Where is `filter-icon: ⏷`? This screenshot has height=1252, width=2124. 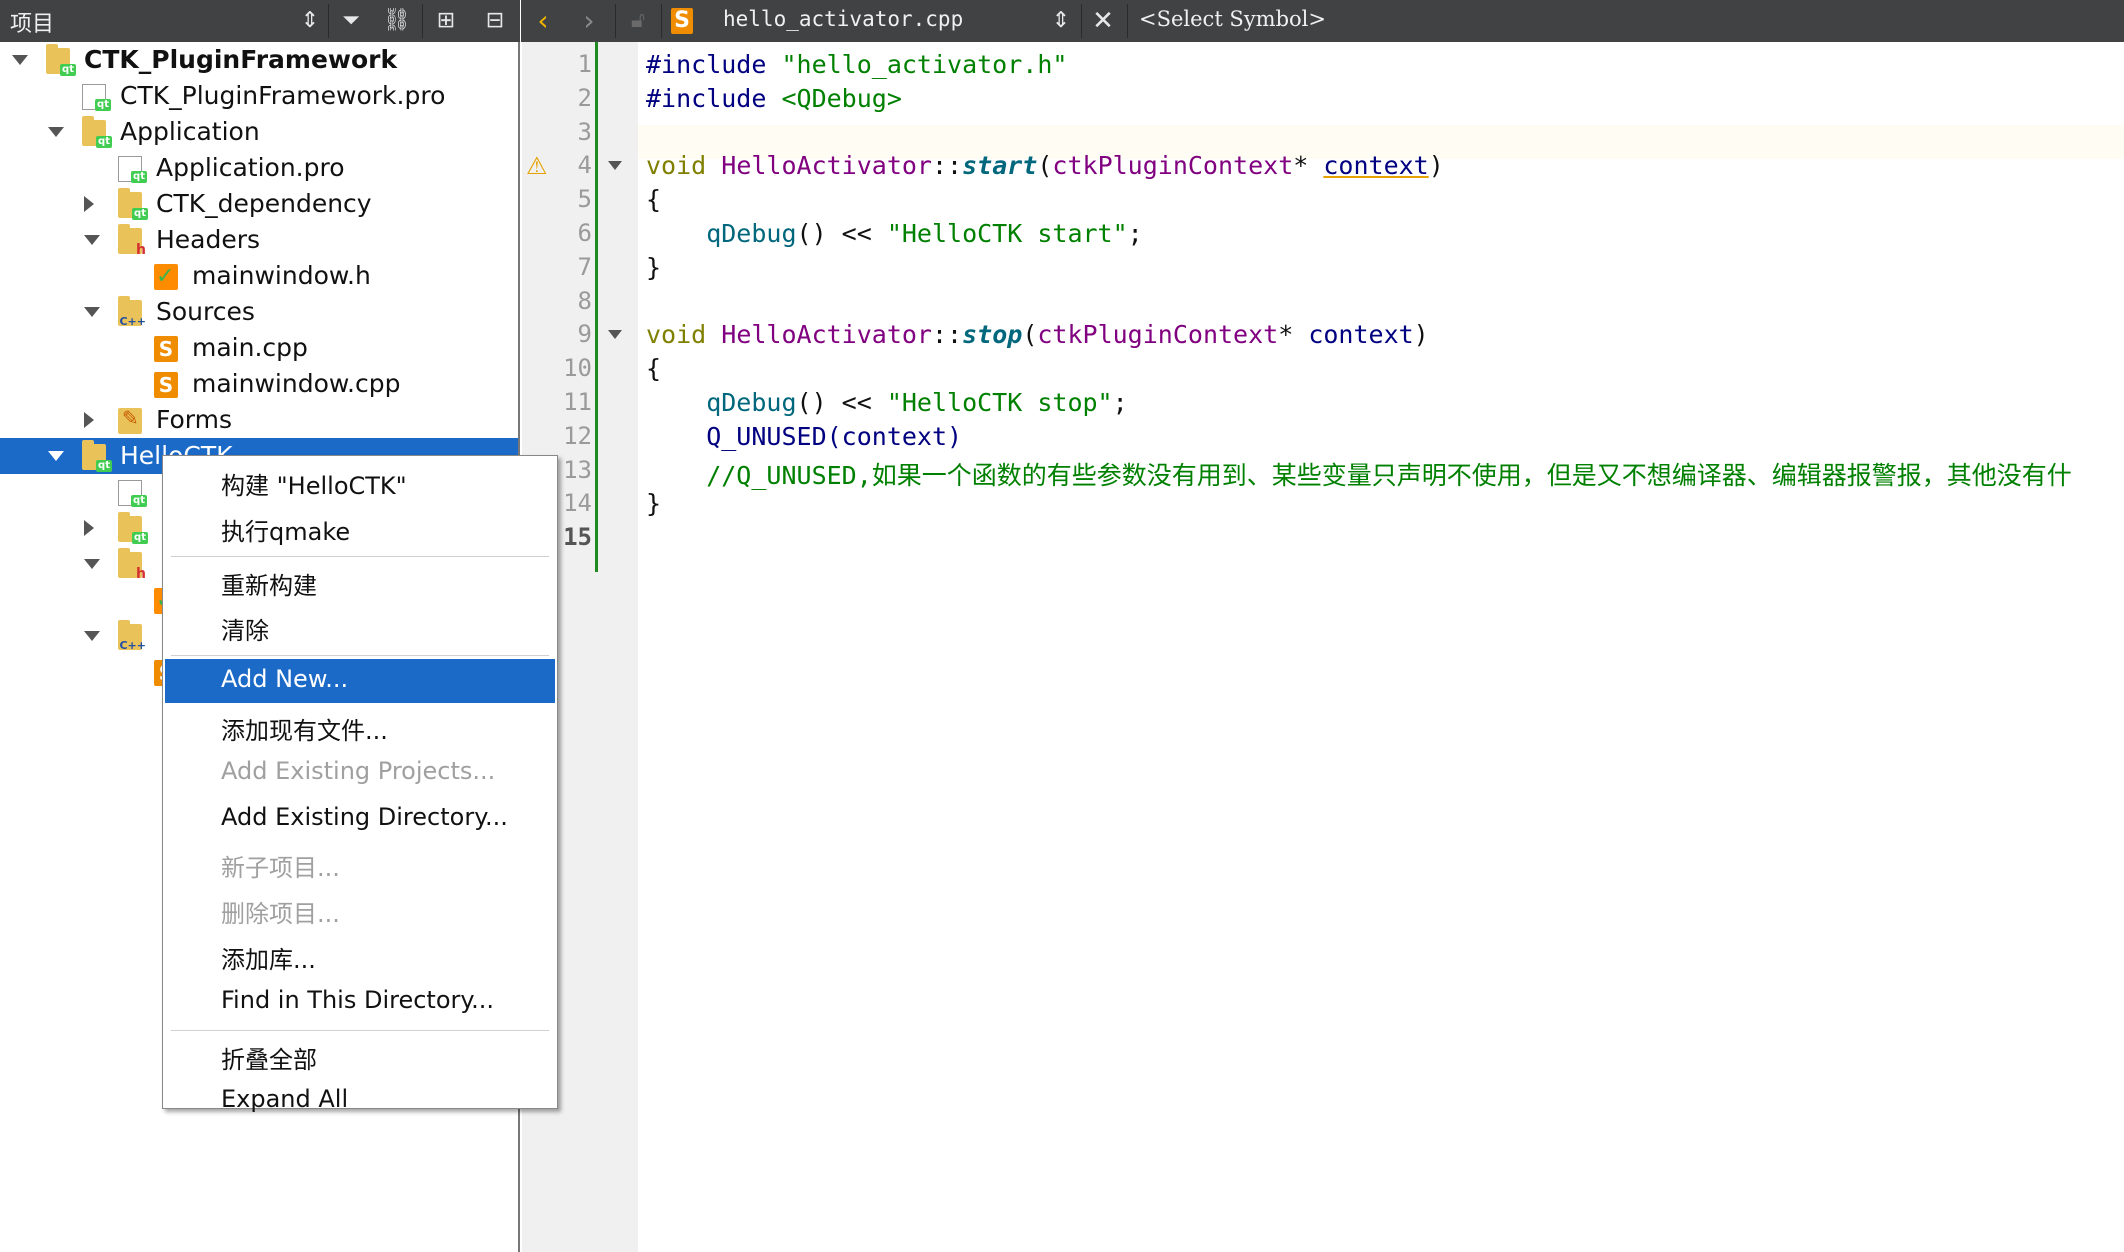 filter-icon: ⏷ is located at coordinates (351, 21).